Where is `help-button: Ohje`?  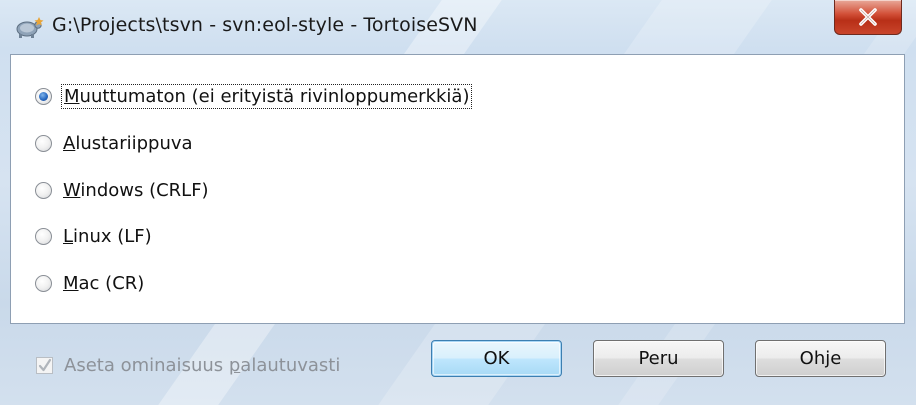
help-button: Ohje is located at coordinates (820, 358).